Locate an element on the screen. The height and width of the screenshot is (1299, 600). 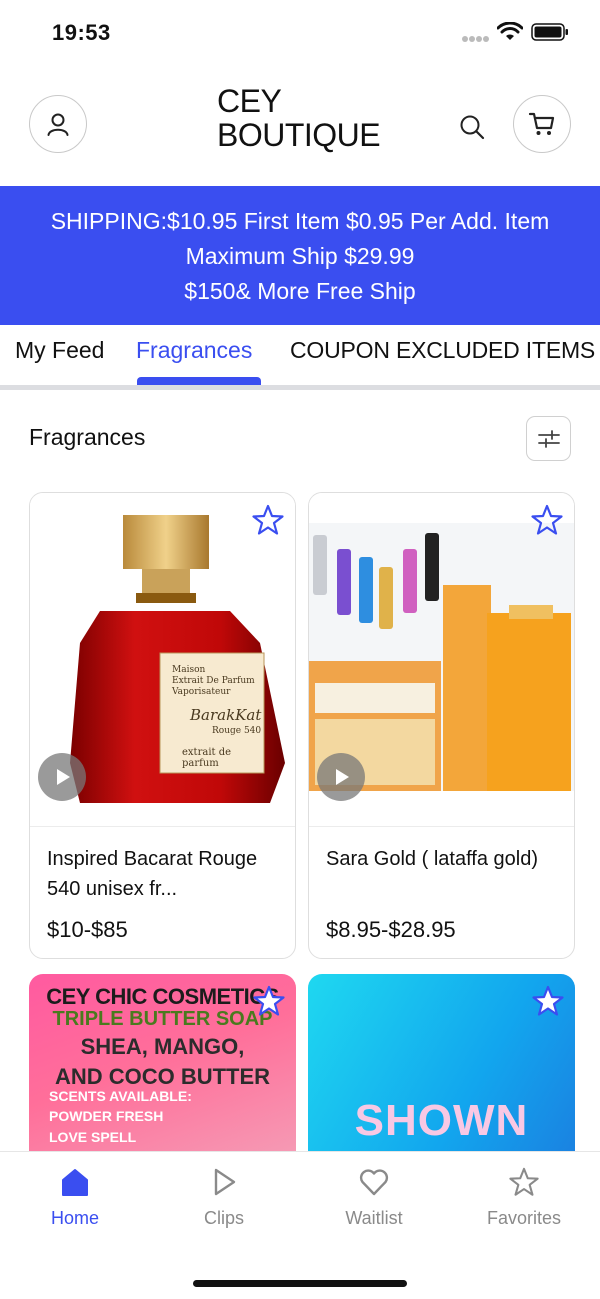
nav-home-label: Home is located at coordinates (74, 1218).